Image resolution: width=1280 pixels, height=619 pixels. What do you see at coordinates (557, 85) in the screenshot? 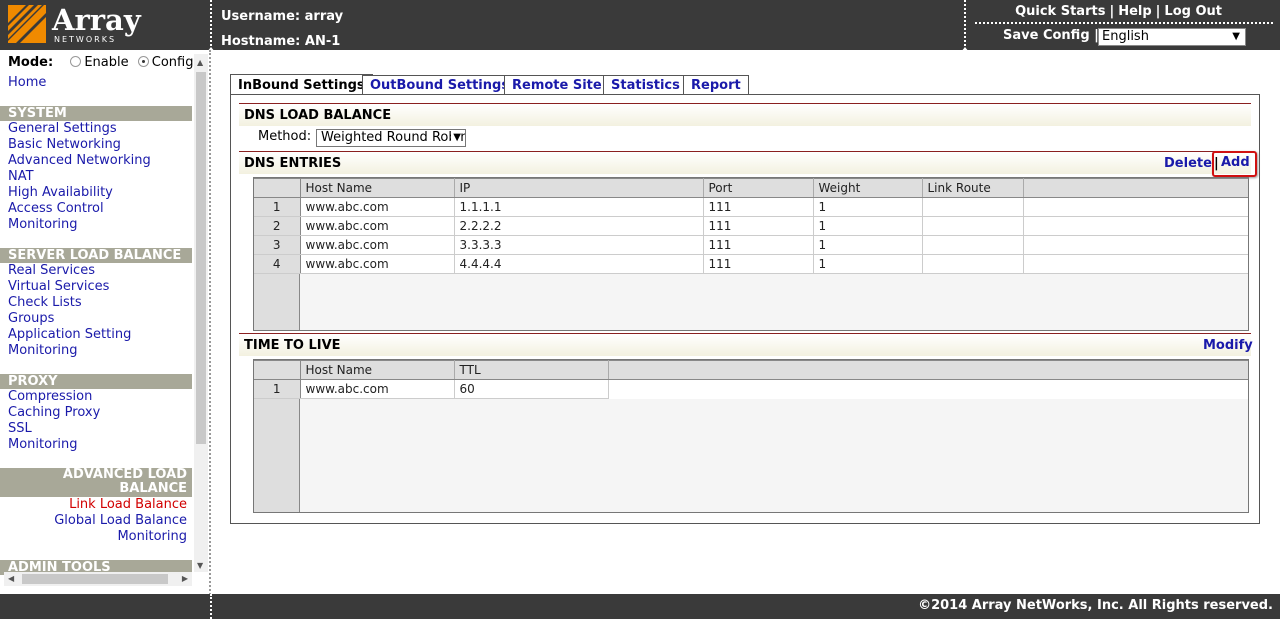
I see `tab-remote-site: Remote Site` at bounding box center [557, 85].